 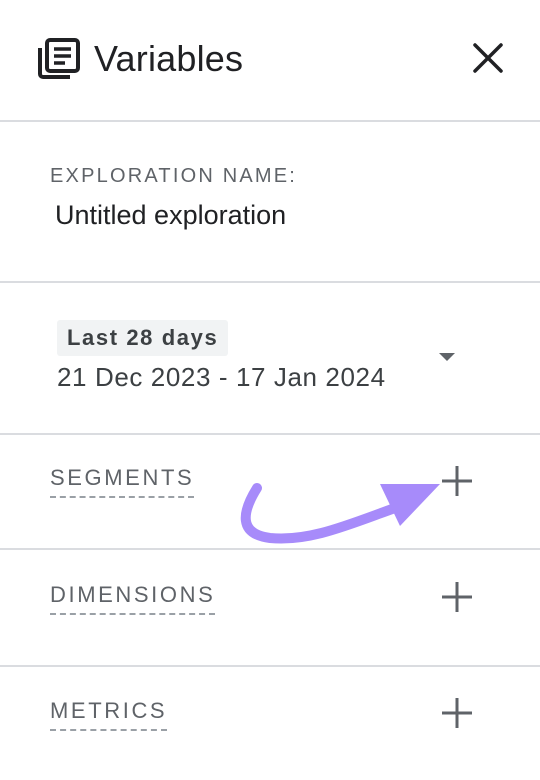 I want to click on exploration-name-label: EXPLORATION NAME:, so click(x=174, y=176).